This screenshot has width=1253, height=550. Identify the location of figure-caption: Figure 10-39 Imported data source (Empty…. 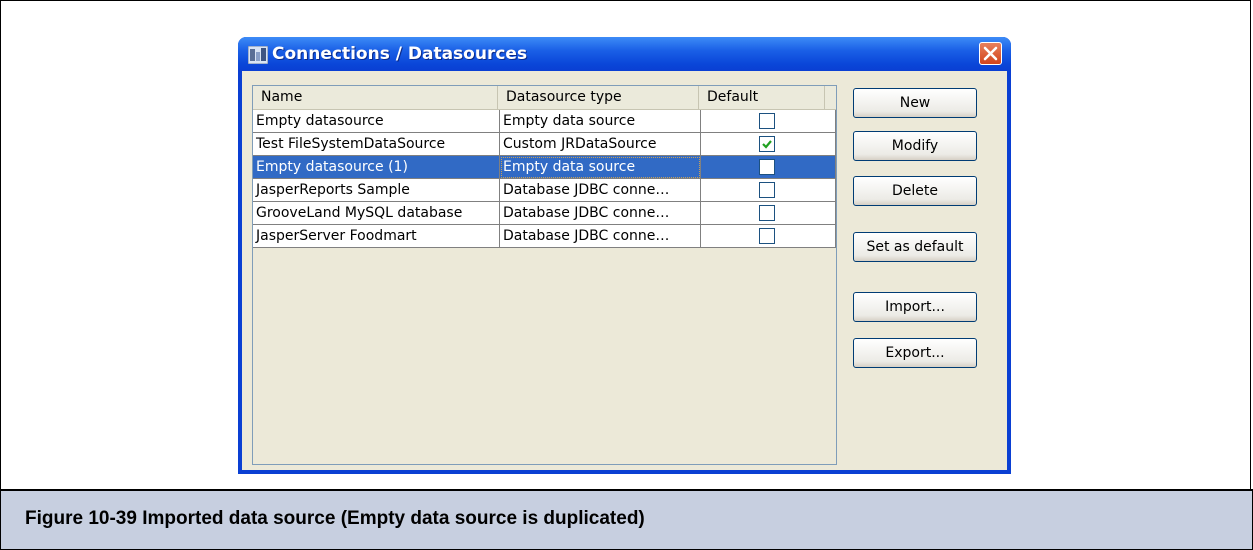
(335, 518).